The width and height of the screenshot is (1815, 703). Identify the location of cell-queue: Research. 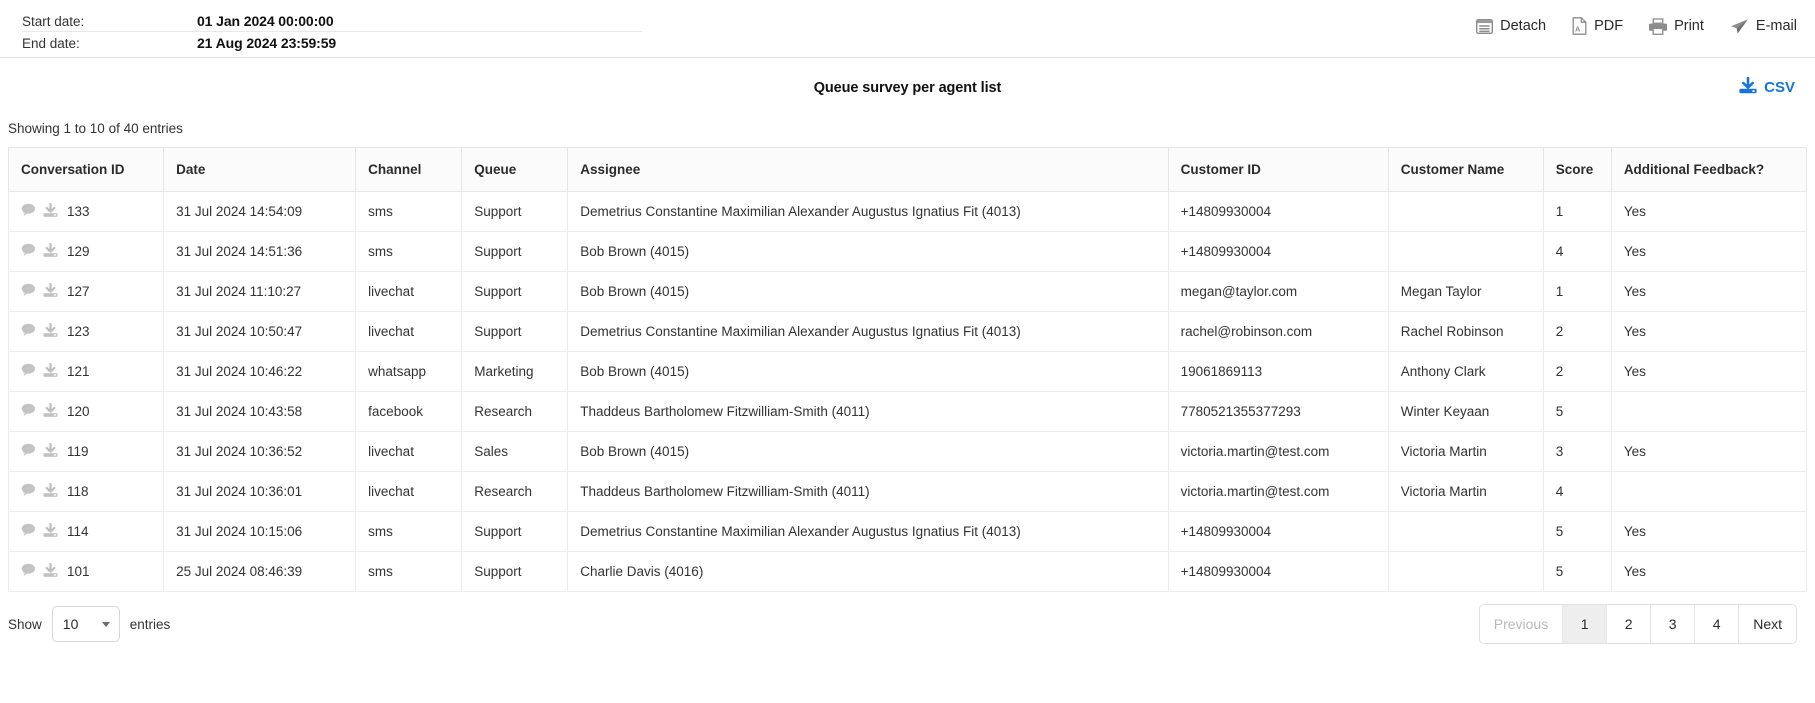
(515, 411).